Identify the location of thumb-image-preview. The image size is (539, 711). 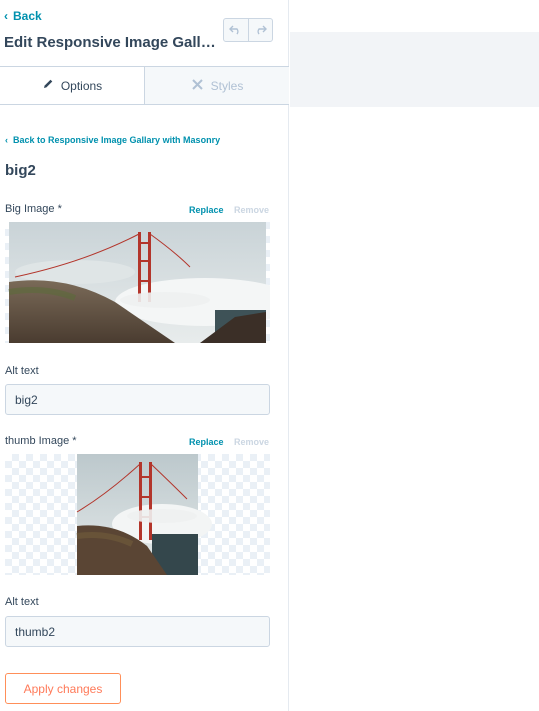
(137, 514).